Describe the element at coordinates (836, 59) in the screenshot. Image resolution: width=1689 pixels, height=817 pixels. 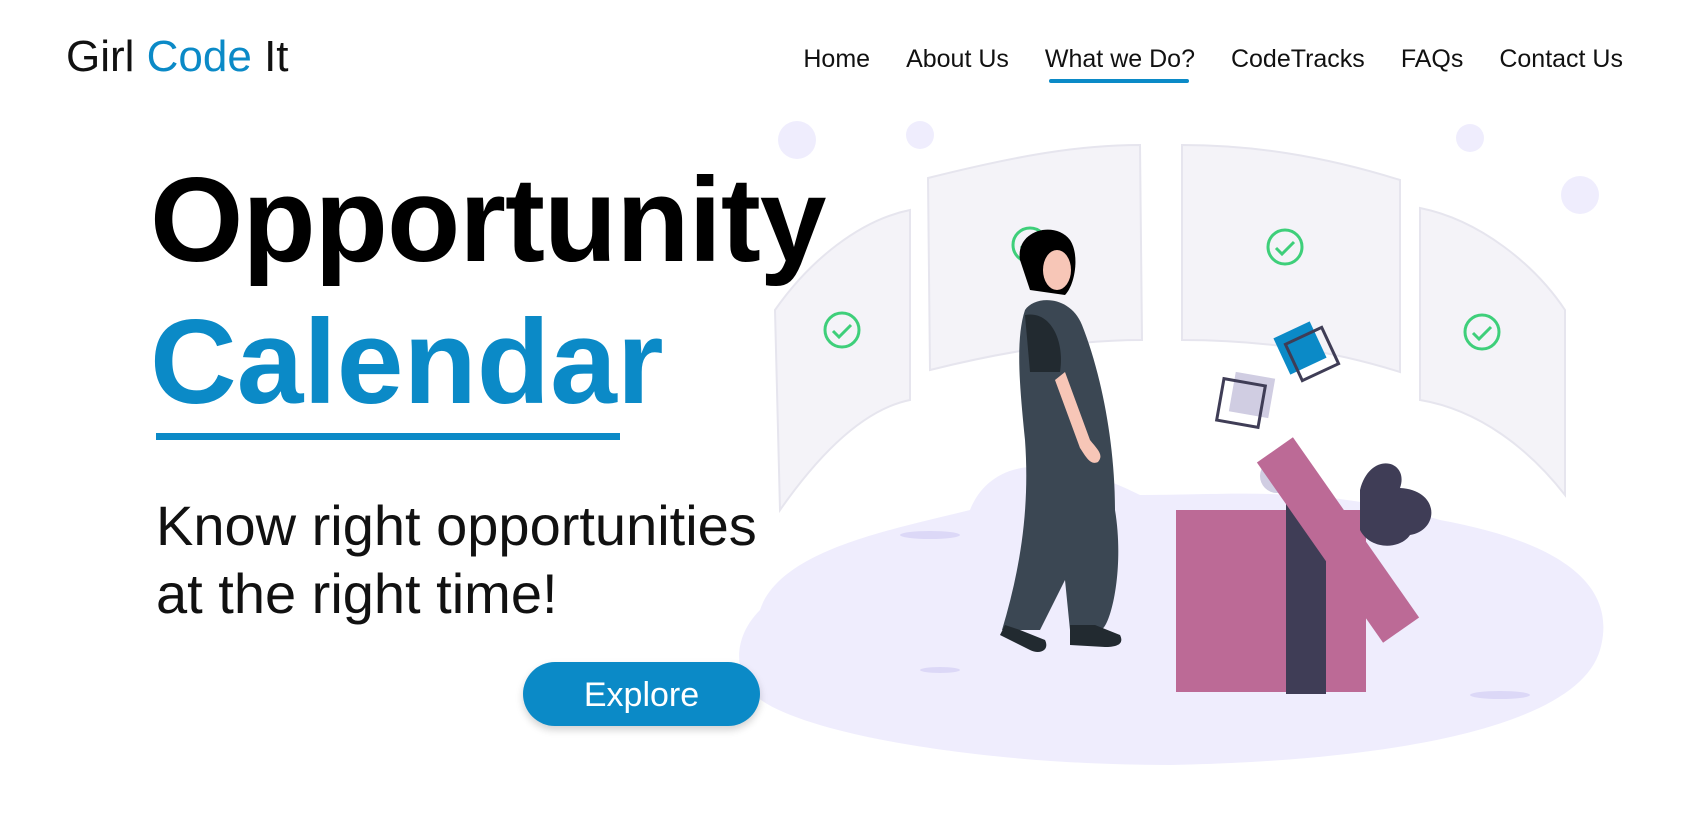
I see `nav-item-home: Home` at that location.